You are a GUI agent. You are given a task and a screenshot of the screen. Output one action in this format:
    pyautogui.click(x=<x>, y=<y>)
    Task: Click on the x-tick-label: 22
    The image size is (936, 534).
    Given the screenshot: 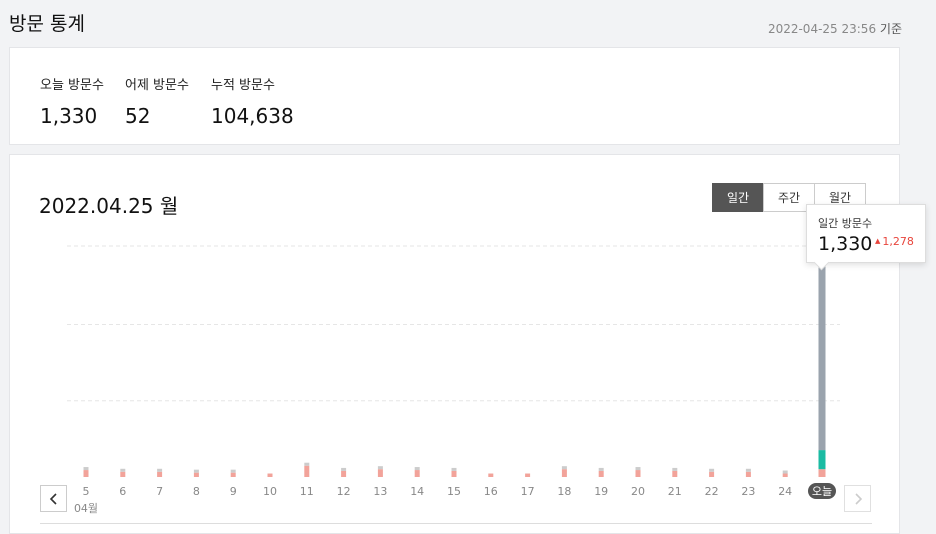 What is the action you would take?
    pyautogui.click(x=712, y=491)
    